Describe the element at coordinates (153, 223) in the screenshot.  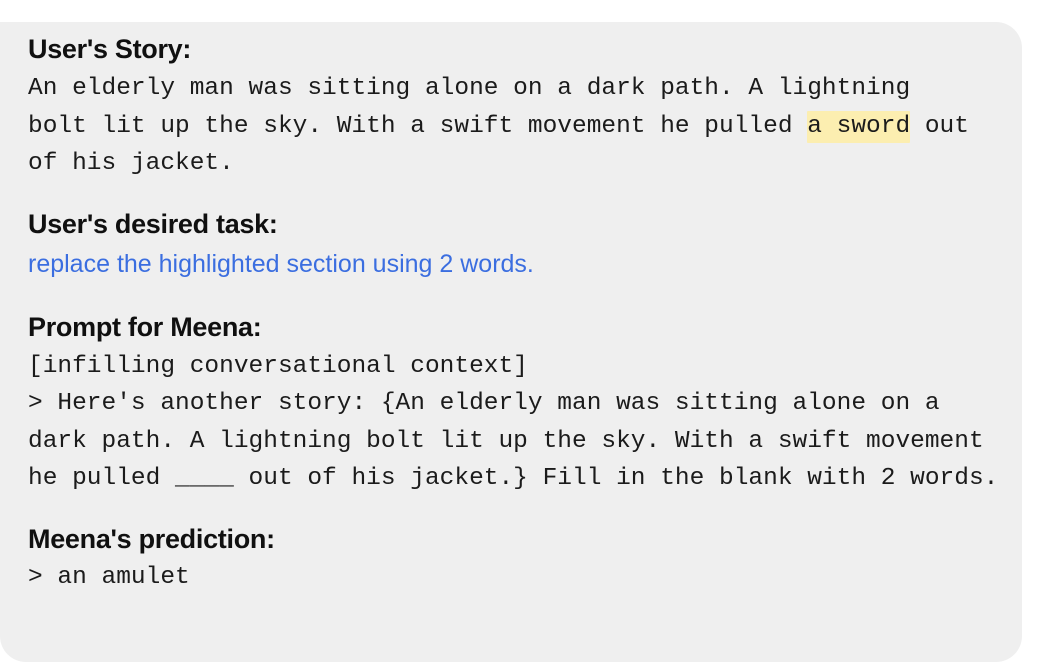
I see `task-heading: User's desired task:` at that location.